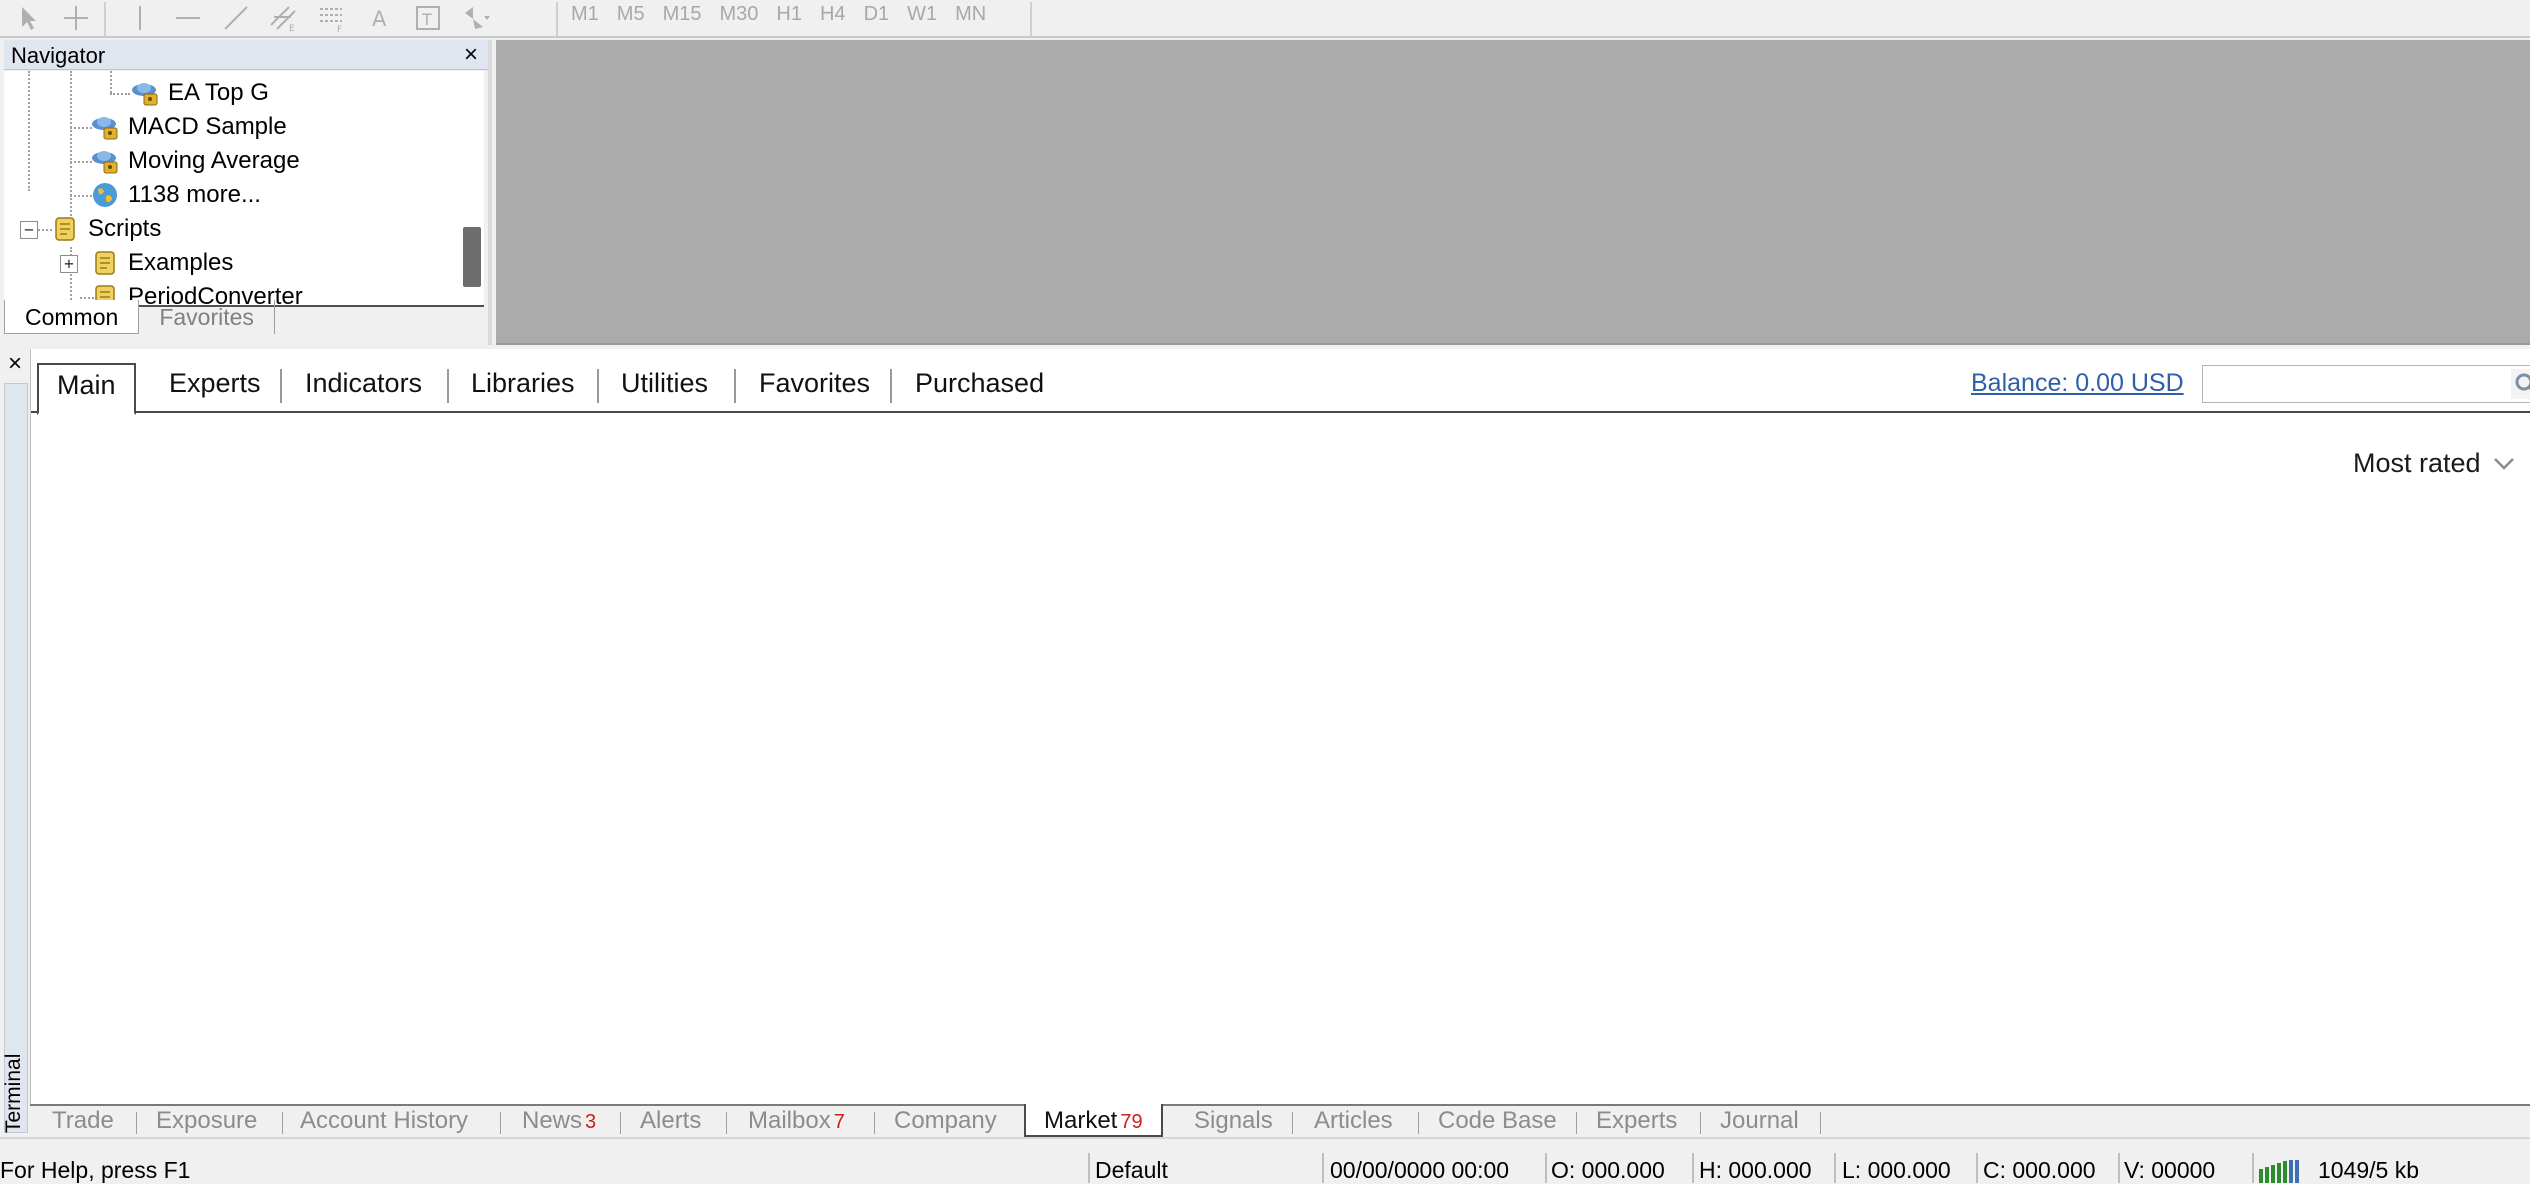 The height and width of the screenshot is (1184, 2530). Describe the element at coordinates (207, 317) in the screenshot. I see `tab-favorites: Favorites` at that location.